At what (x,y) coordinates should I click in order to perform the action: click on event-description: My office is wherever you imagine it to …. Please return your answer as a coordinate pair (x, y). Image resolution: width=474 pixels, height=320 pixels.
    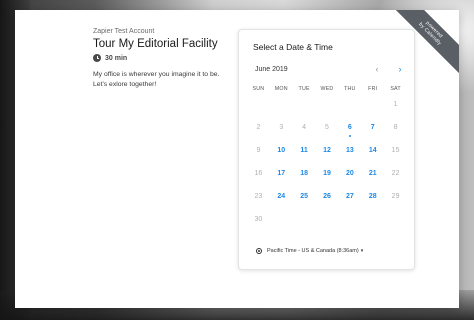
    Looking at the image, I should click on (156, 79).